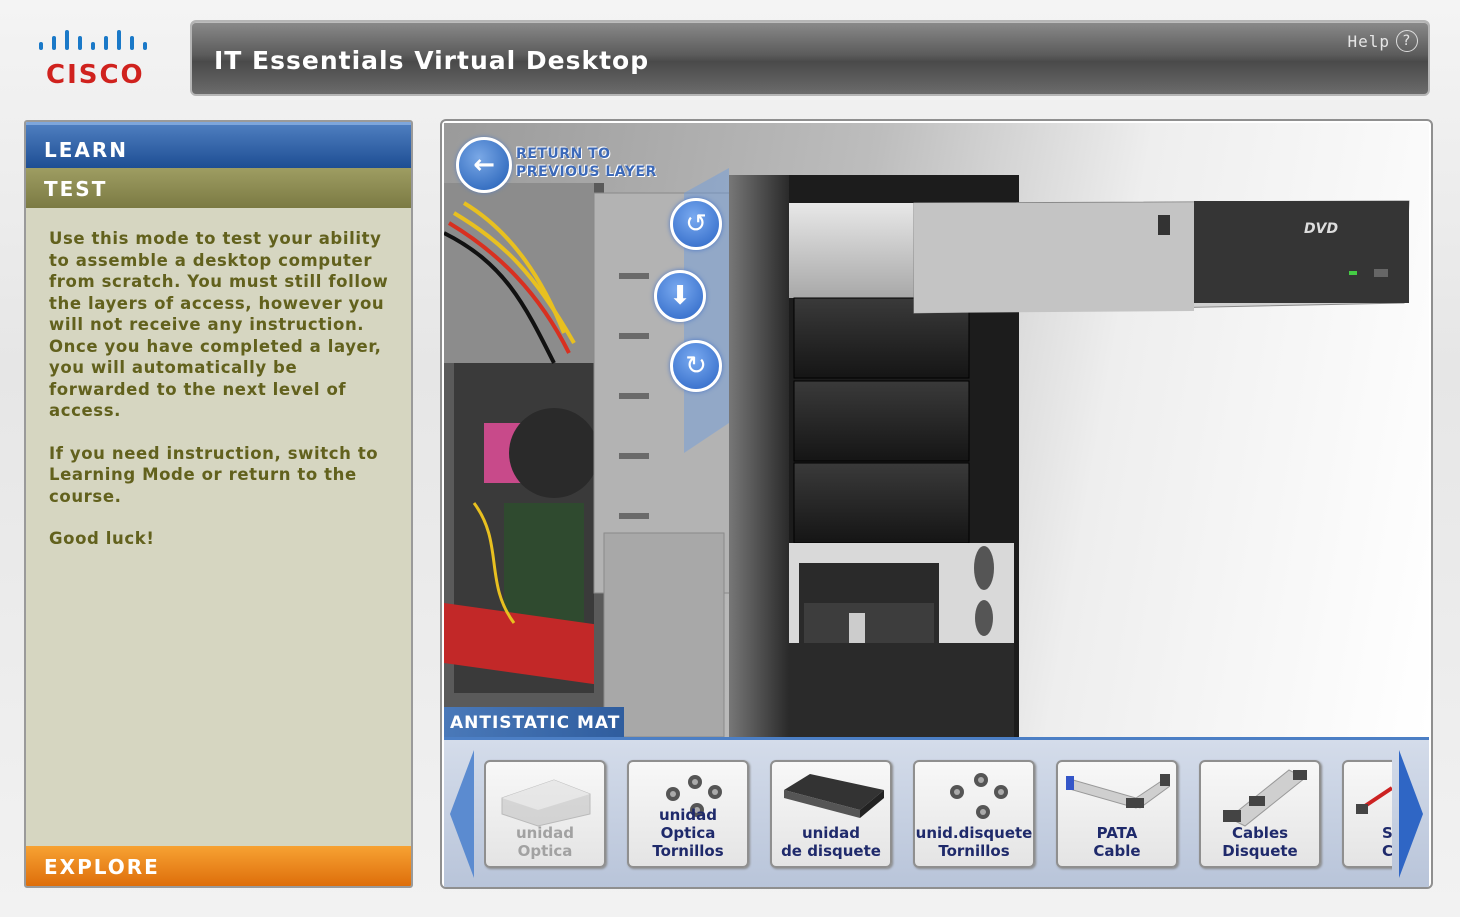  Describe the element at coordinates (93, 40) in the screenshot. I see `cisco-bars-icon` at that location.